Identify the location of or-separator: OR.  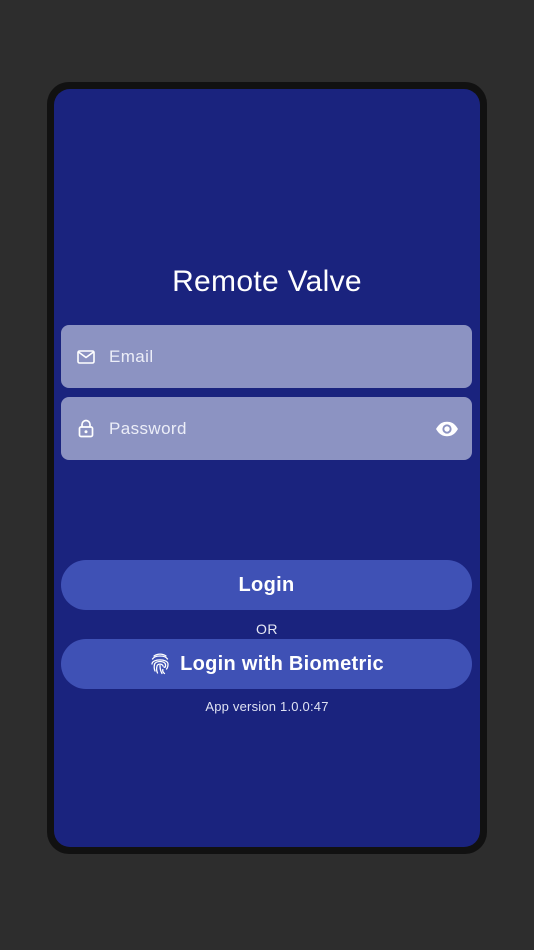
(267, 629).